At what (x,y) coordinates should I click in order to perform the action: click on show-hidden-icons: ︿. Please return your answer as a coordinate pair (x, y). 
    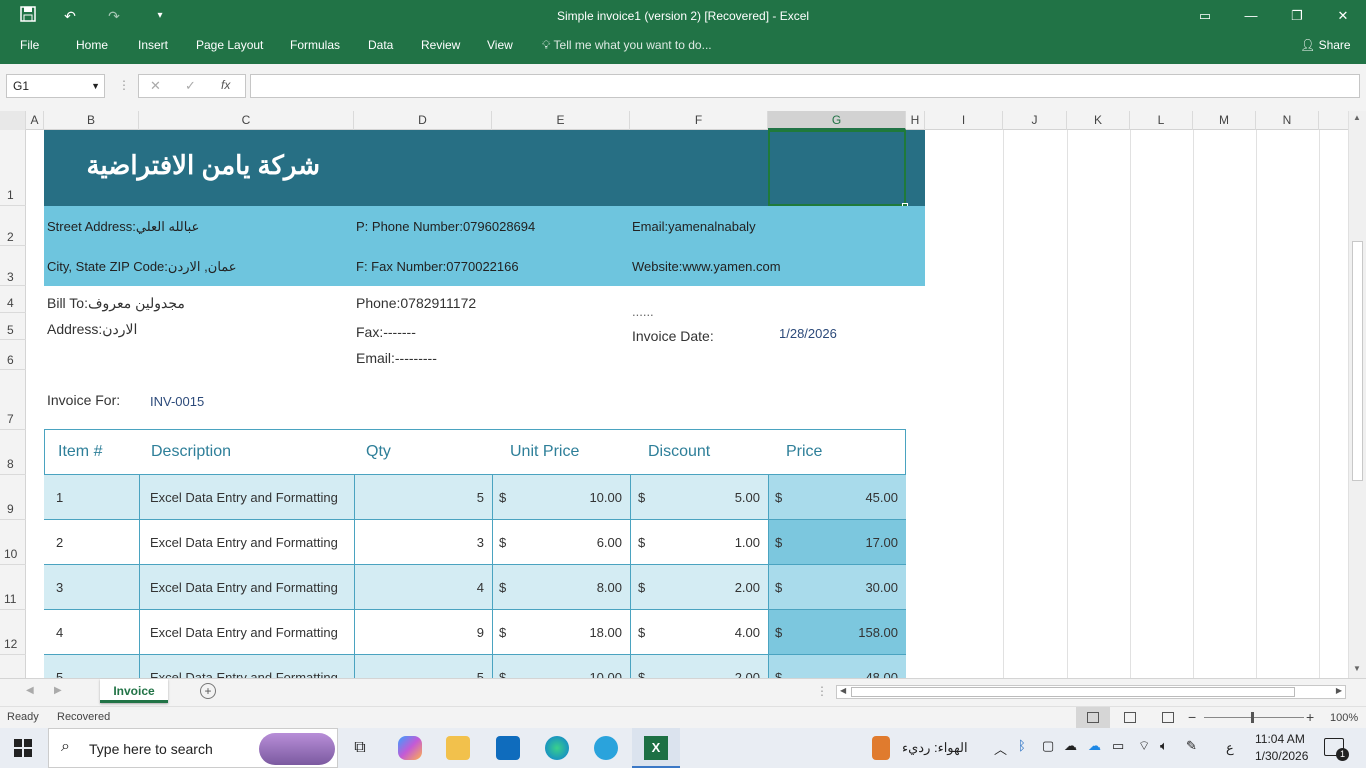
    Looking at the image, I should click on (1000, 748).